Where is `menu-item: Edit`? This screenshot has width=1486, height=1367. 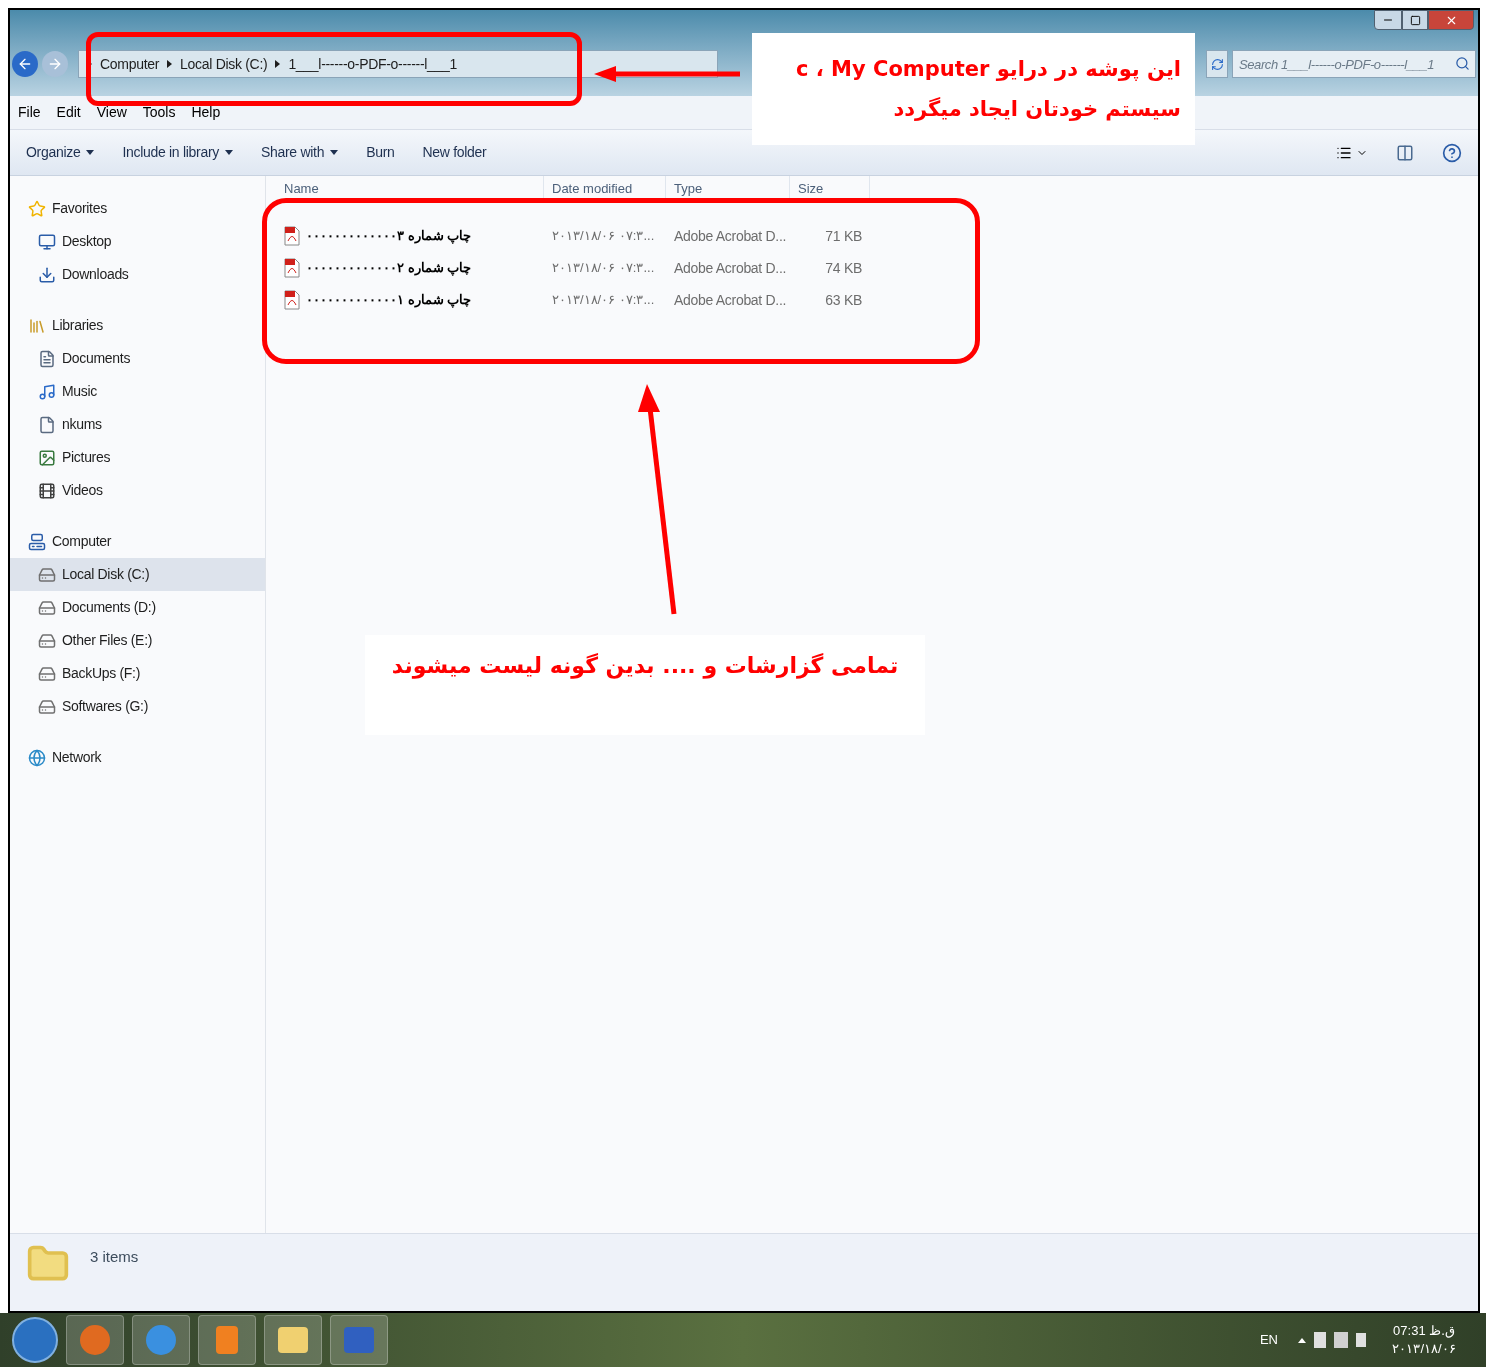
menu-item: Edit is located at coordinates (68, 112).